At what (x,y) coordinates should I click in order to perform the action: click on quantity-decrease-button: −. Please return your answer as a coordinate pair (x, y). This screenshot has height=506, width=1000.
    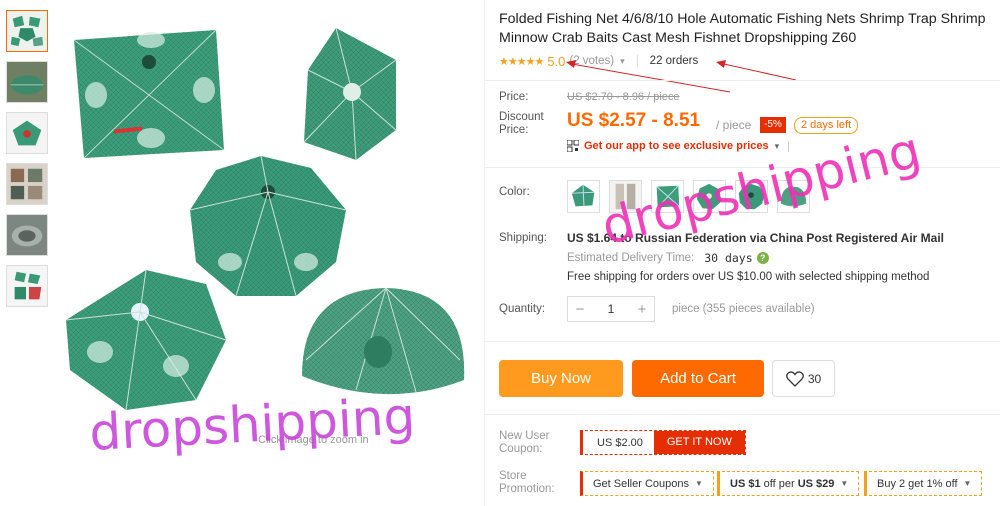
    Looking at the image, I should click on (580, 309).